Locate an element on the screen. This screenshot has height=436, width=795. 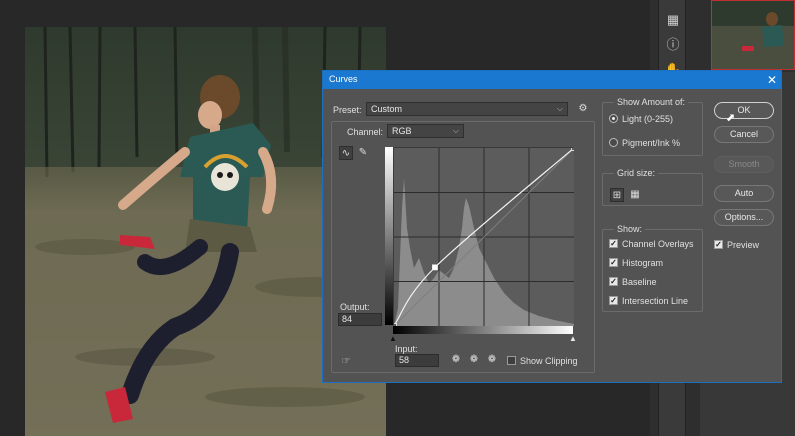
pigment-radio is located at coordinates (613, 142).